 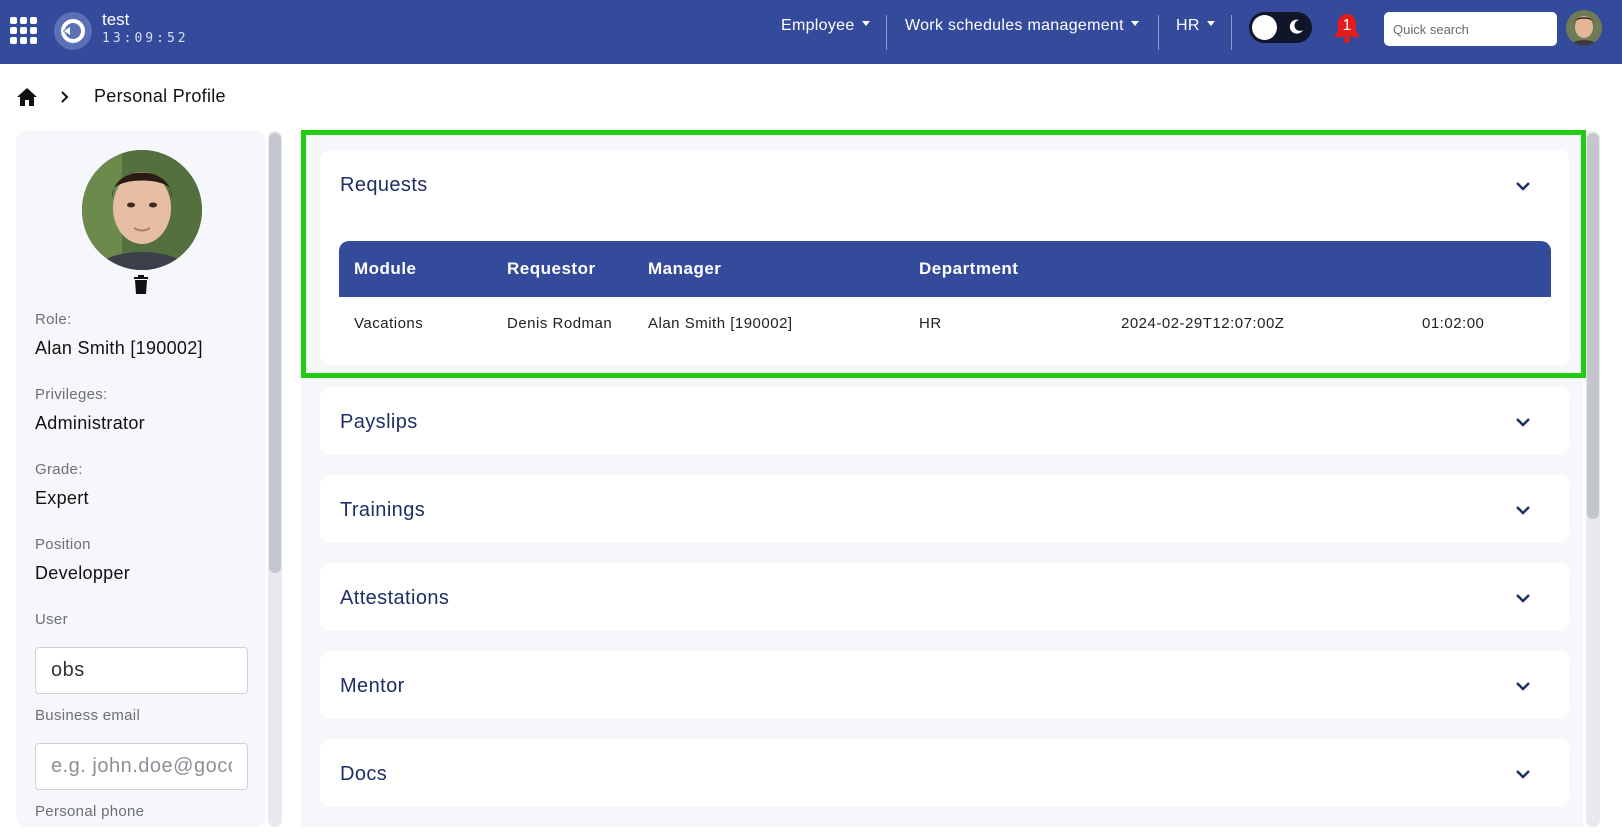 I want to click on app-logo-icon, so click(x=73, y=31).